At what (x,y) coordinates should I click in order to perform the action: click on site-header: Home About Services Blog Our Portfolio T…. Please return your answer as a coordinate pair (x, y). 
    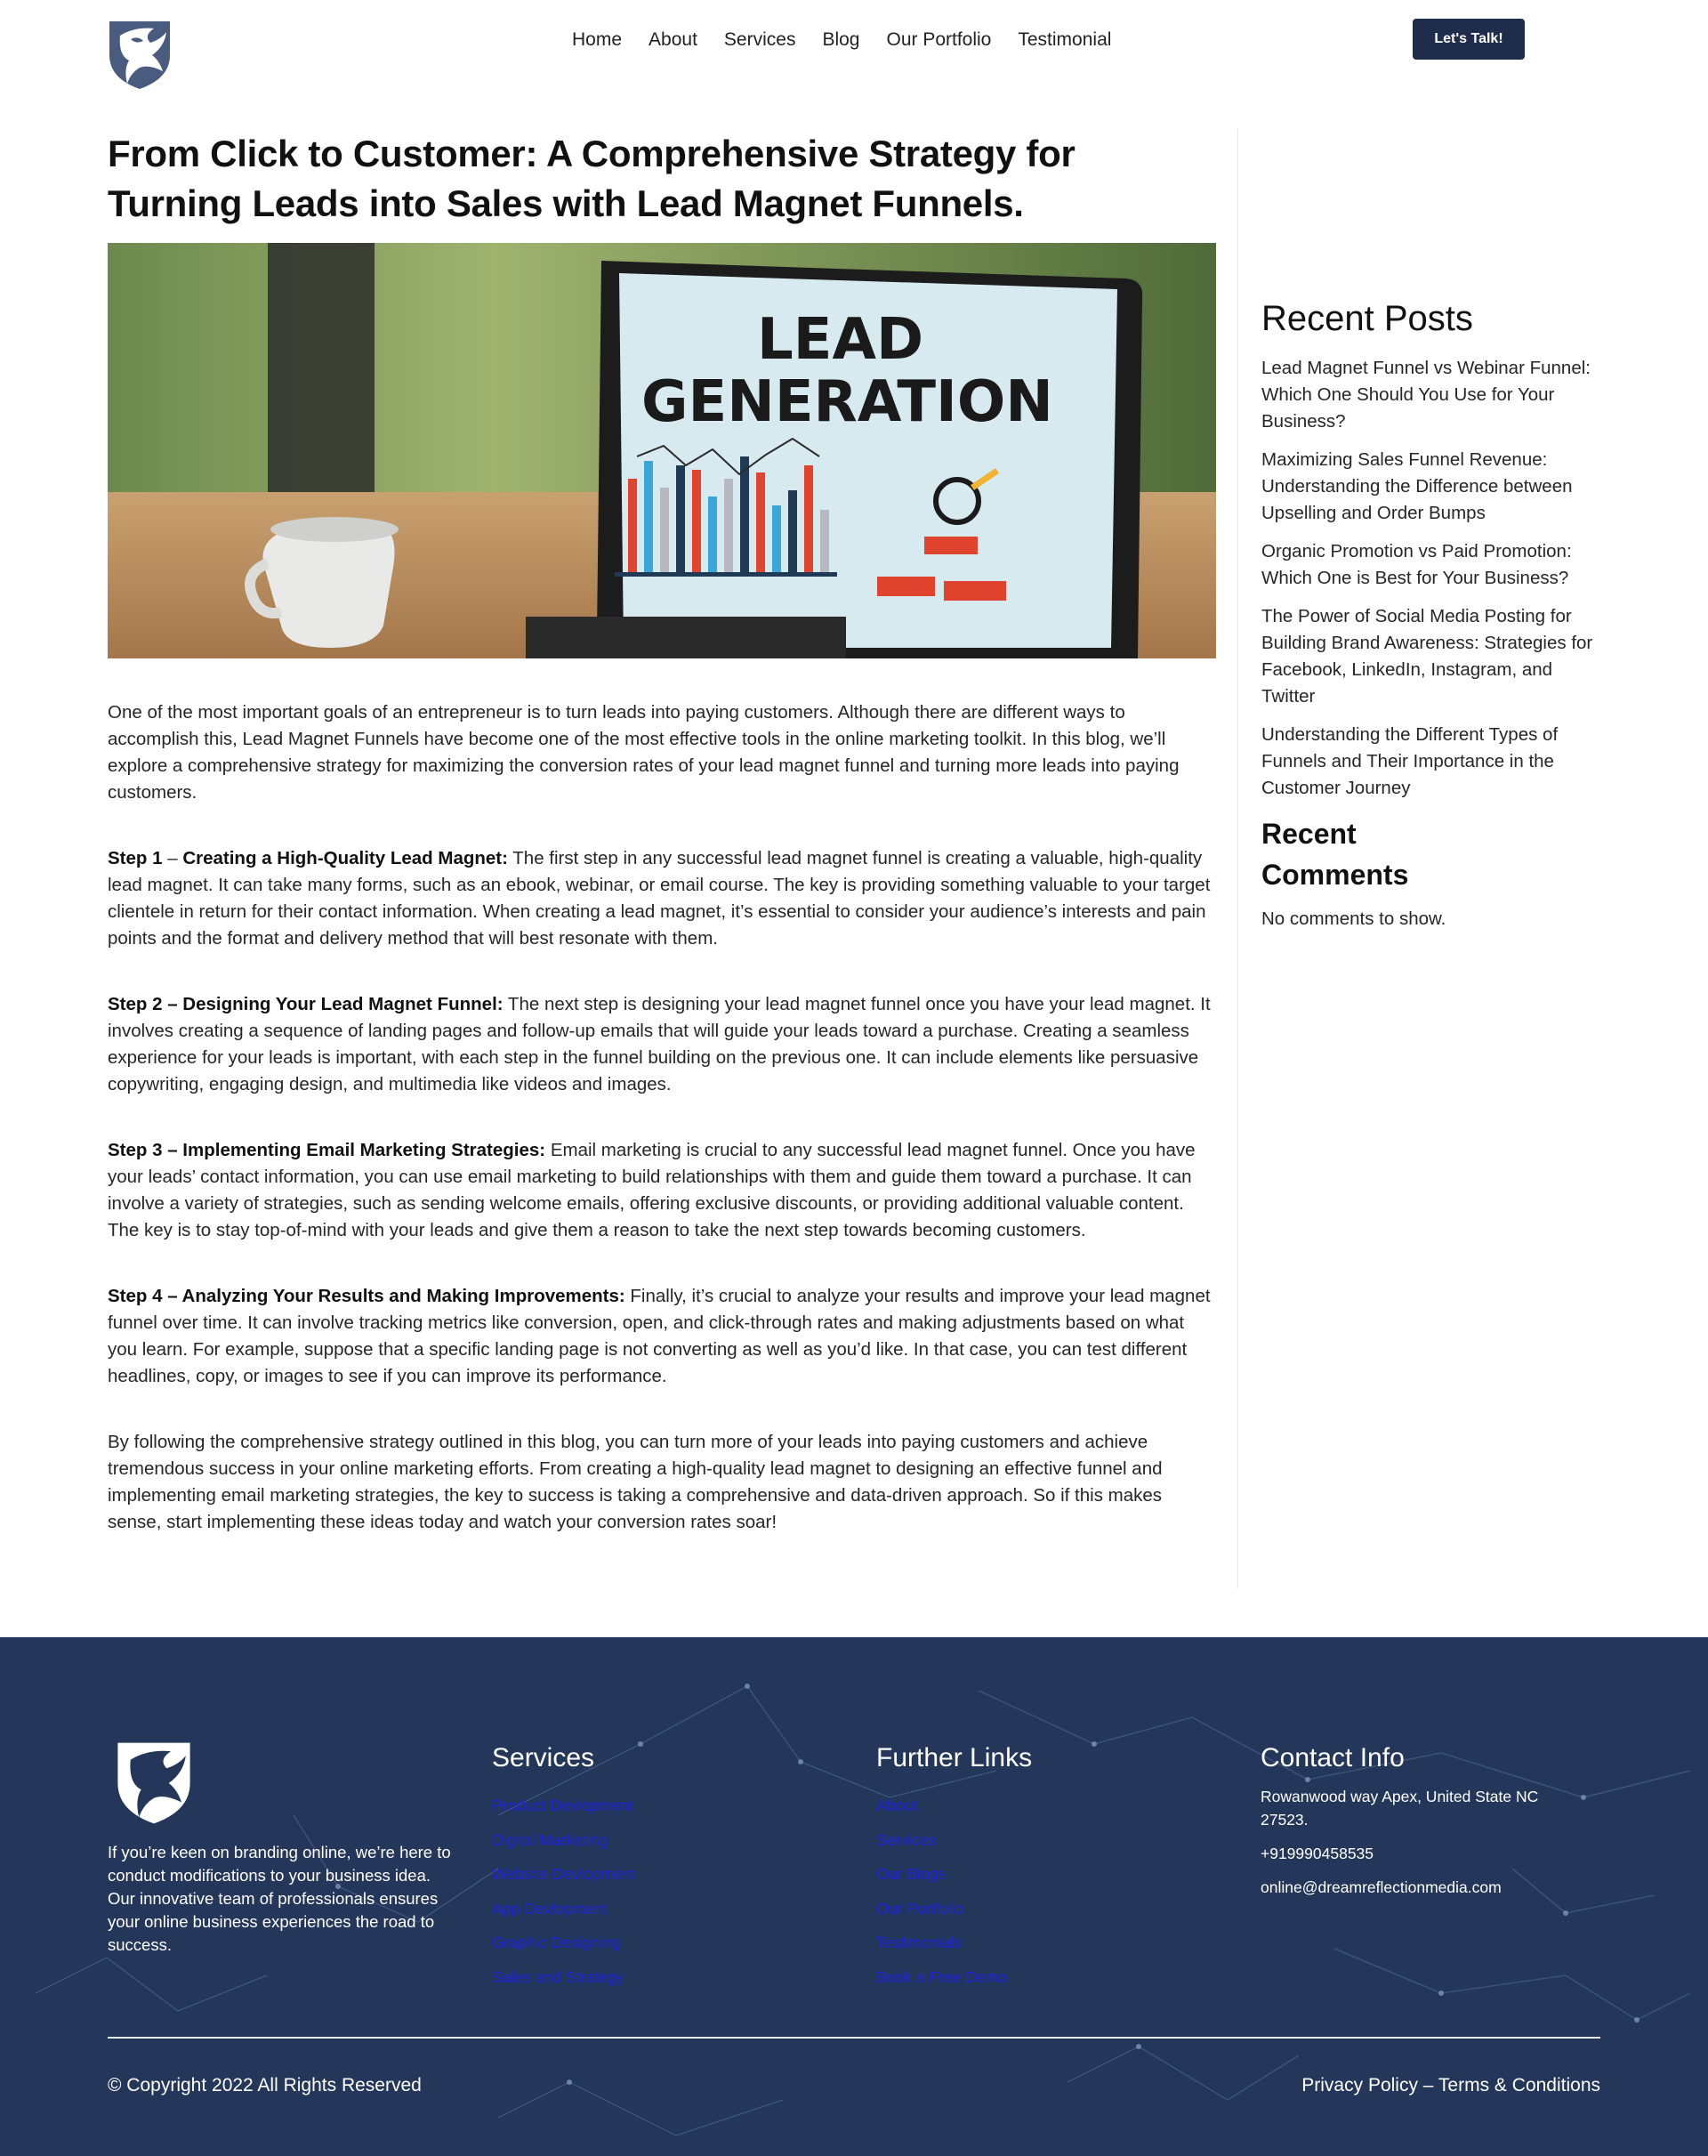
    Looking at the image, I should click on (854, 49).